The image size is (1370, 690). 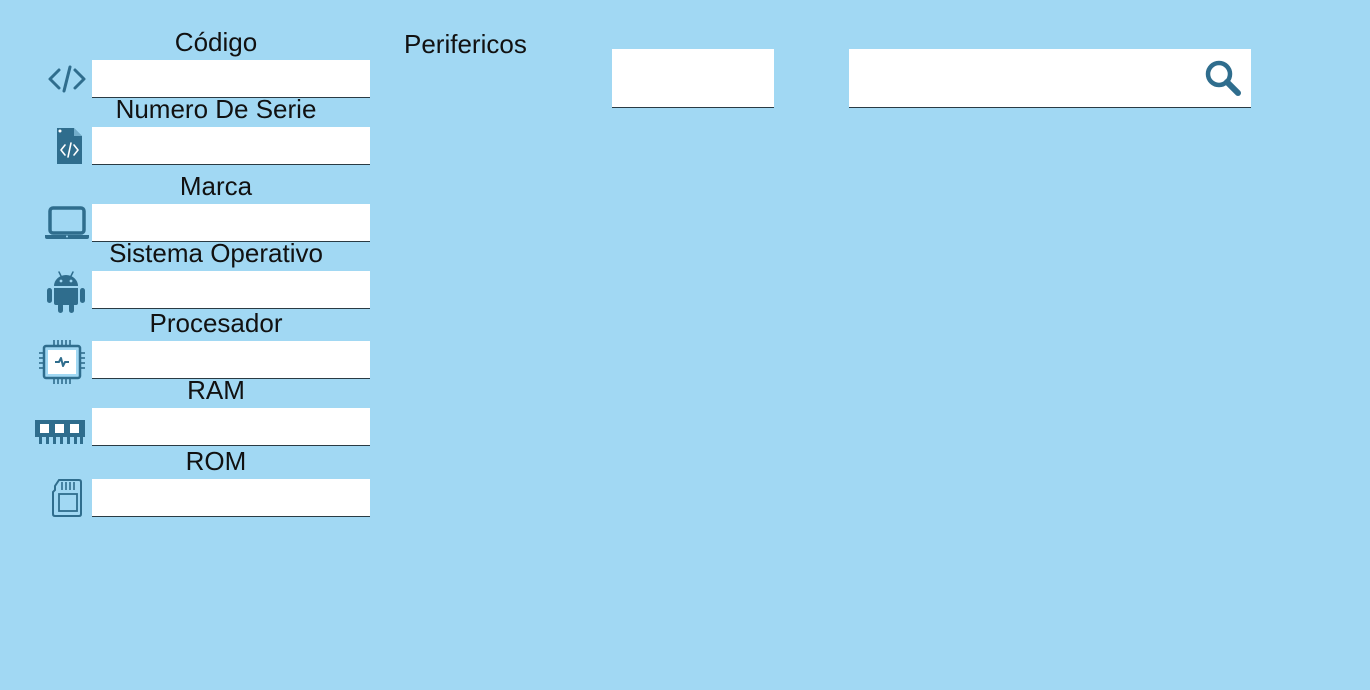 I want to click on numero-de-serie-label: Numero De Serie, so click(x=216, y=109).